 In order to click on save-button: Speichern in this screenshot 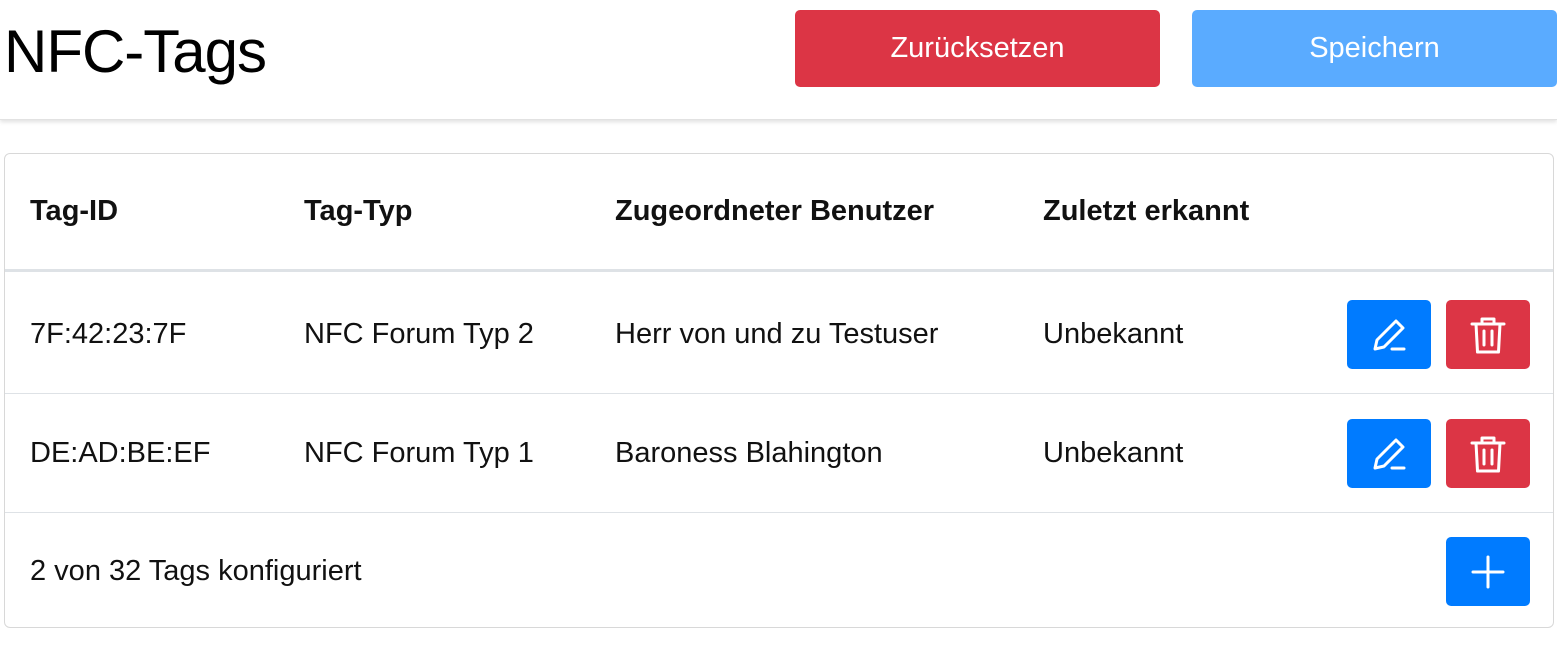, I will do `click(1374, 48)`.